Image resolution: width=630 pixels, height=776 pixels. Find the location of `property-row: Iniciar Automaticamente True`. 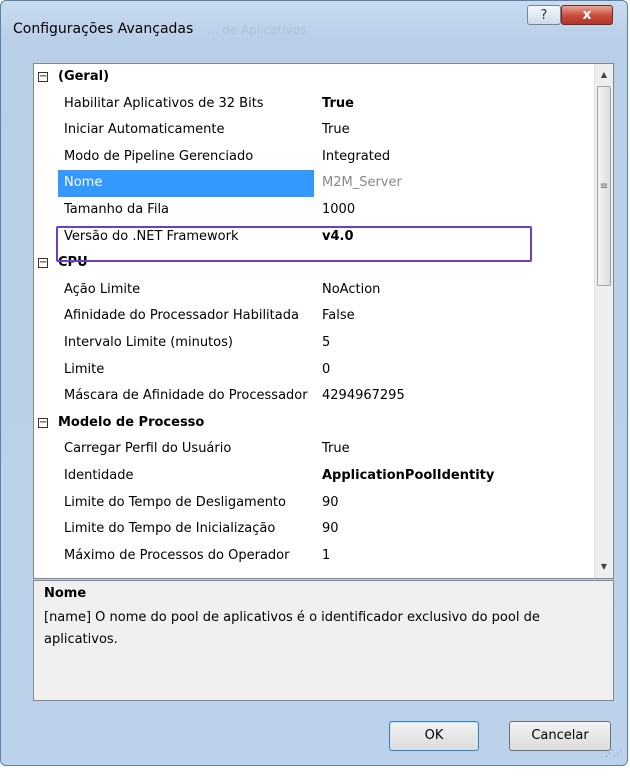

property-row: Iniciar Automaticamente True is located at coordinates (312, 130).